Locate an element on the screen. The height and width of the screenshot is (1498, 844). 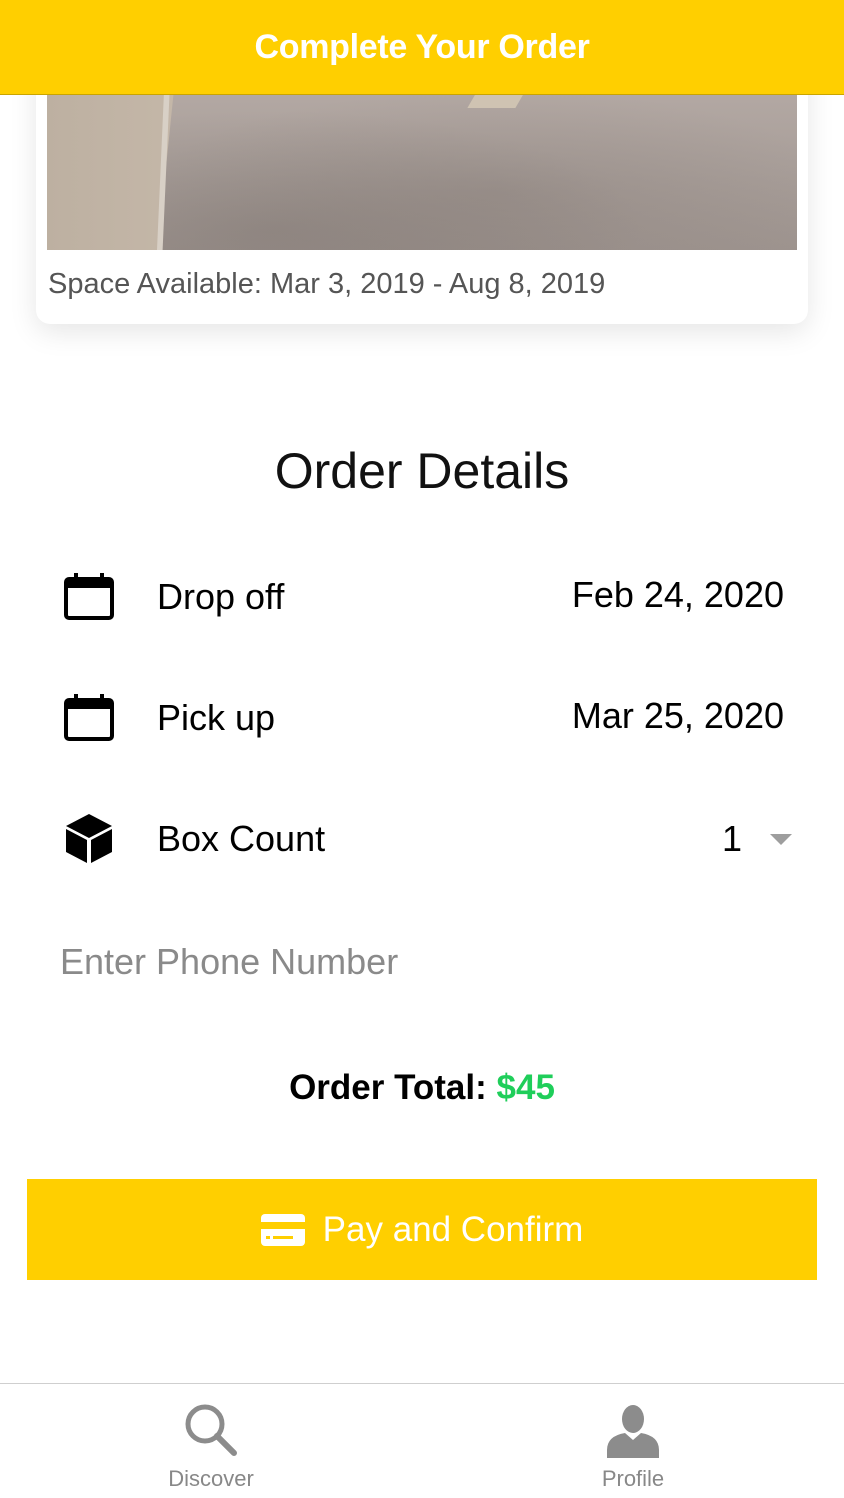
drop-off-row: Drop off Feb 24, 2020 is located at coordinates (422, 597).